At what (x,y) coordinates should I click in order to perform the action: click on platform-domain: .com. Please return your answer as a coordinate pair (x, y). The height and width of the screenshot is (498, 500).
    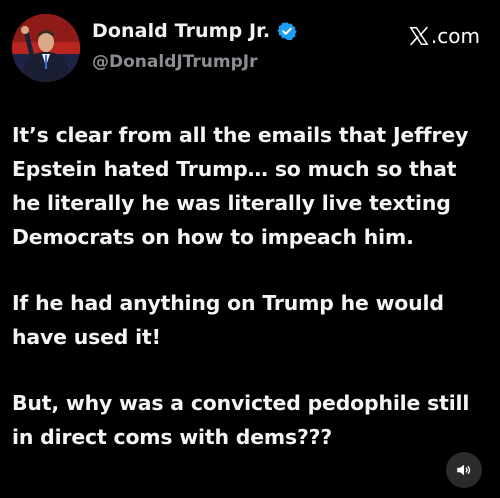
    Looking at the image, I should click on (455, 36).